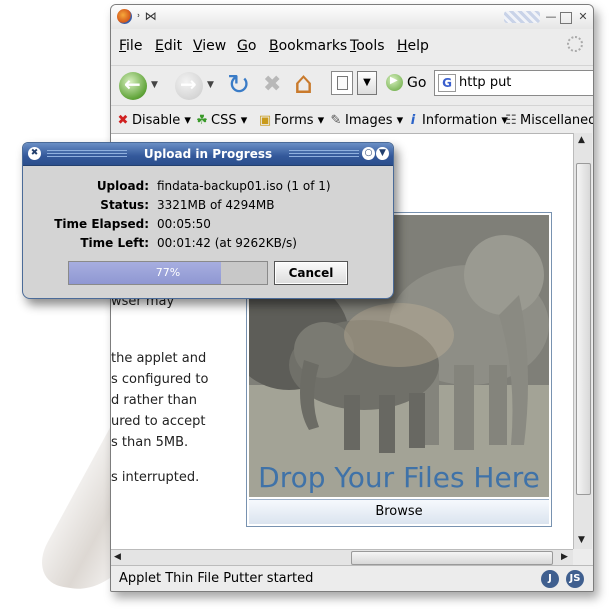  Describe the element at coordinates (550, 579) in the screenshot. I see `java-status-icon: J` at that location.